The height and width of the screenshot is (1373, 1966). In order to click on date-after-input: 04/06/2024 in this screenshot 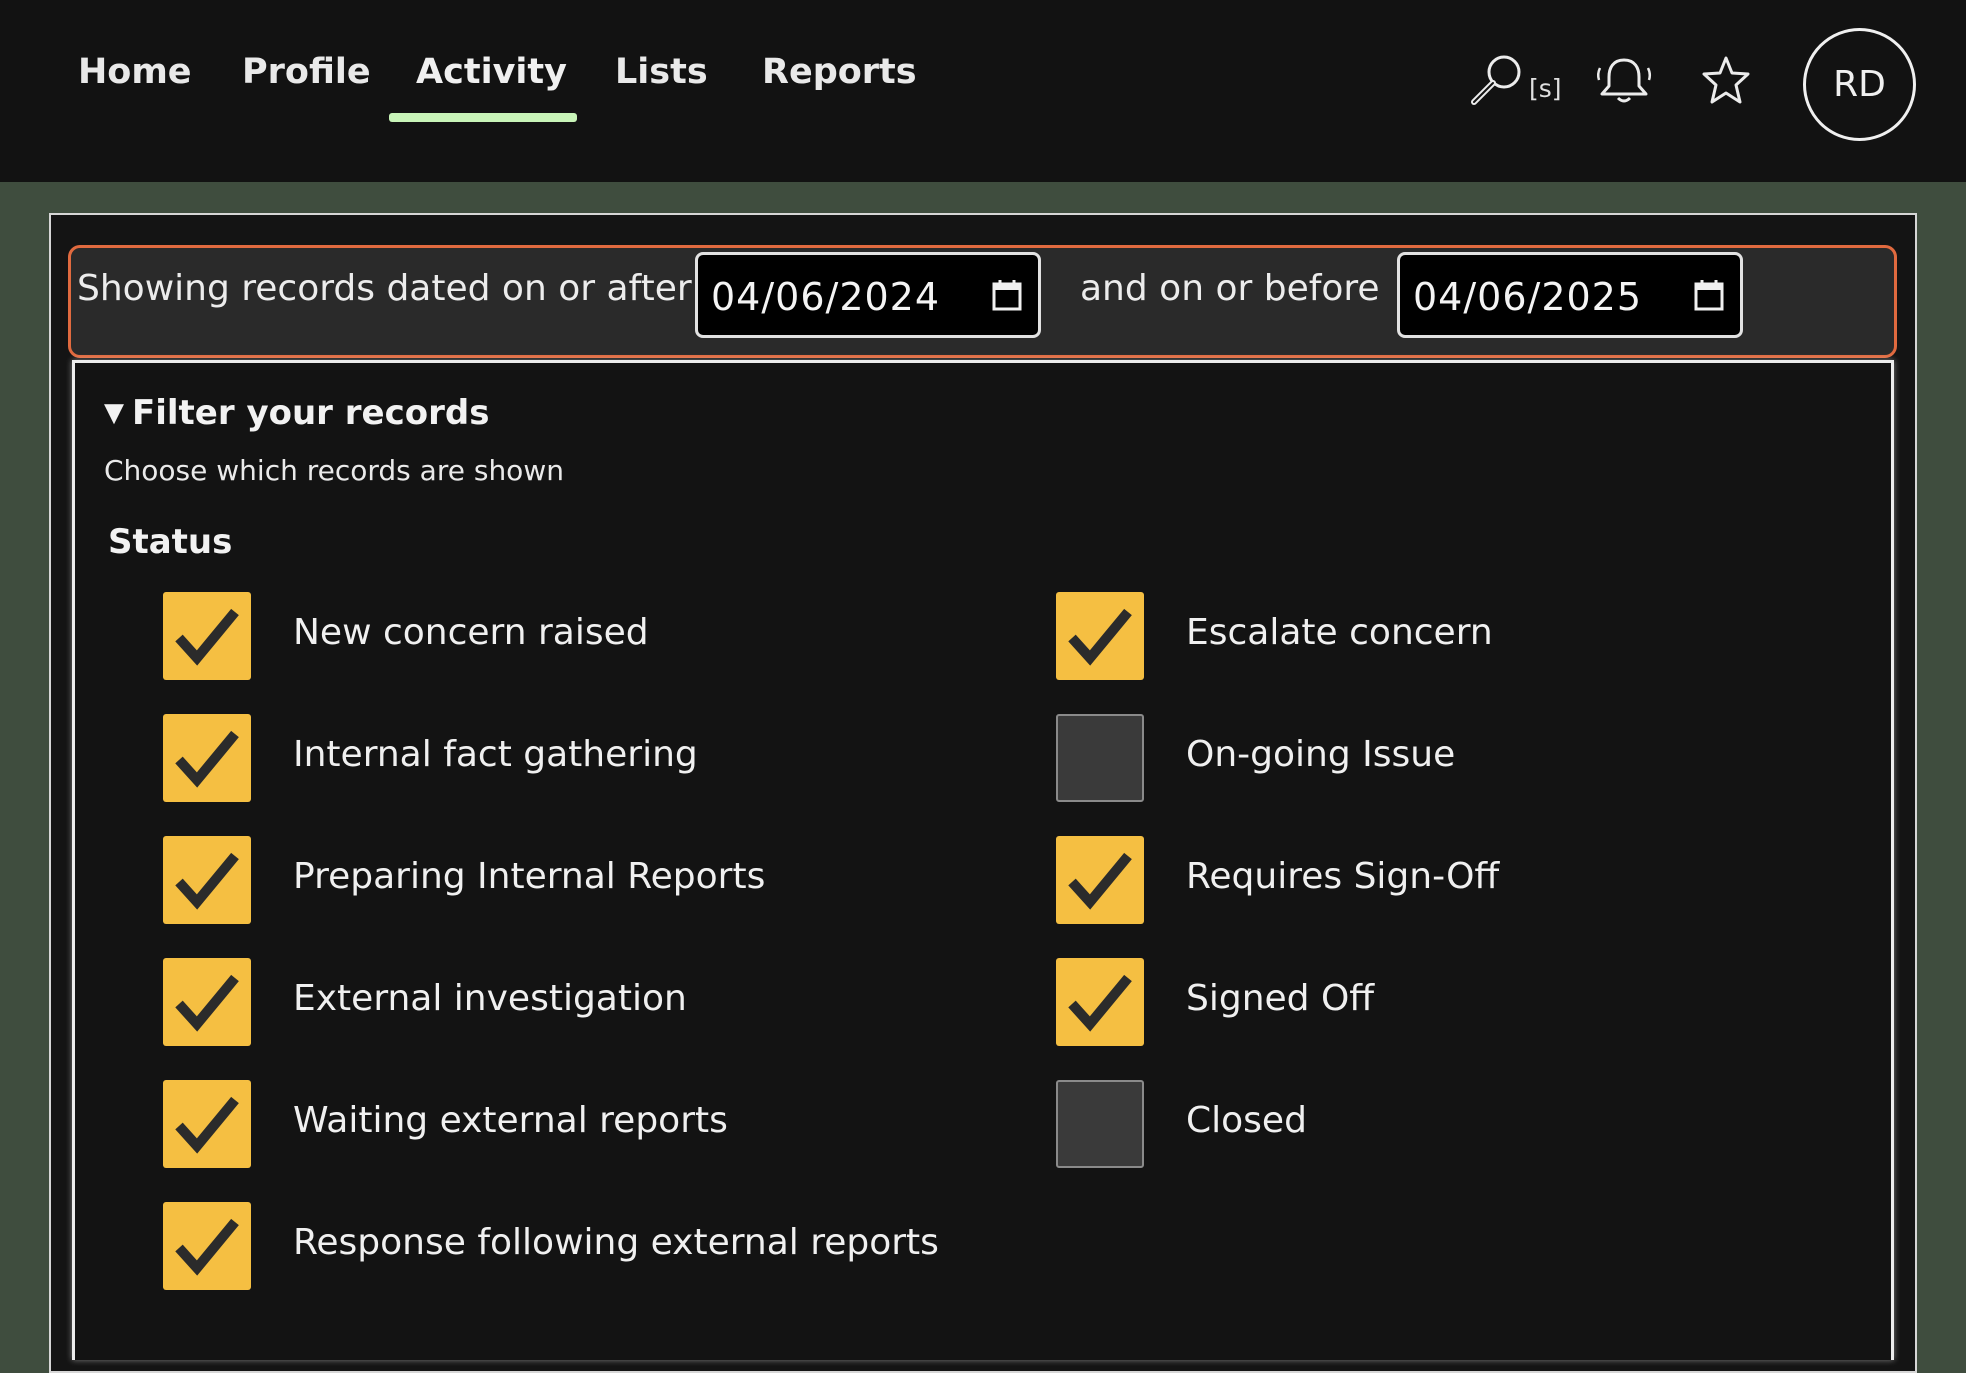, I will do `click(868, 295)`.